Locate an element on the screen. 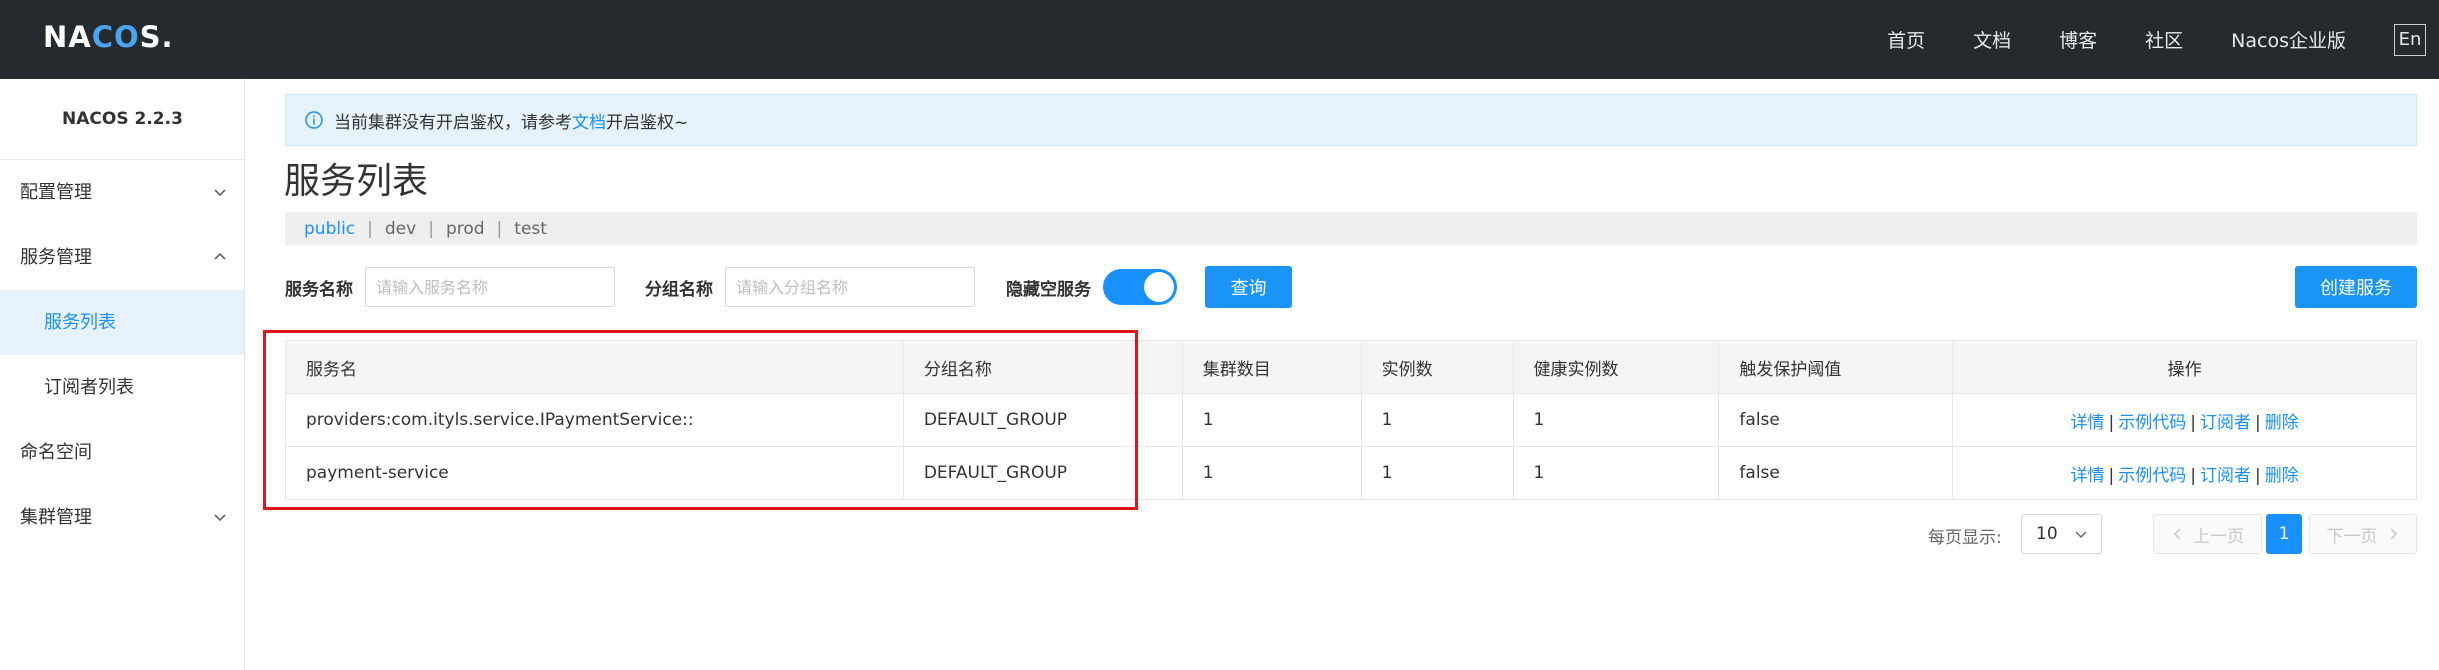 This screenshot has height=670, width=2439. page-size-select: 10 is located at coordinates (2061, 534).